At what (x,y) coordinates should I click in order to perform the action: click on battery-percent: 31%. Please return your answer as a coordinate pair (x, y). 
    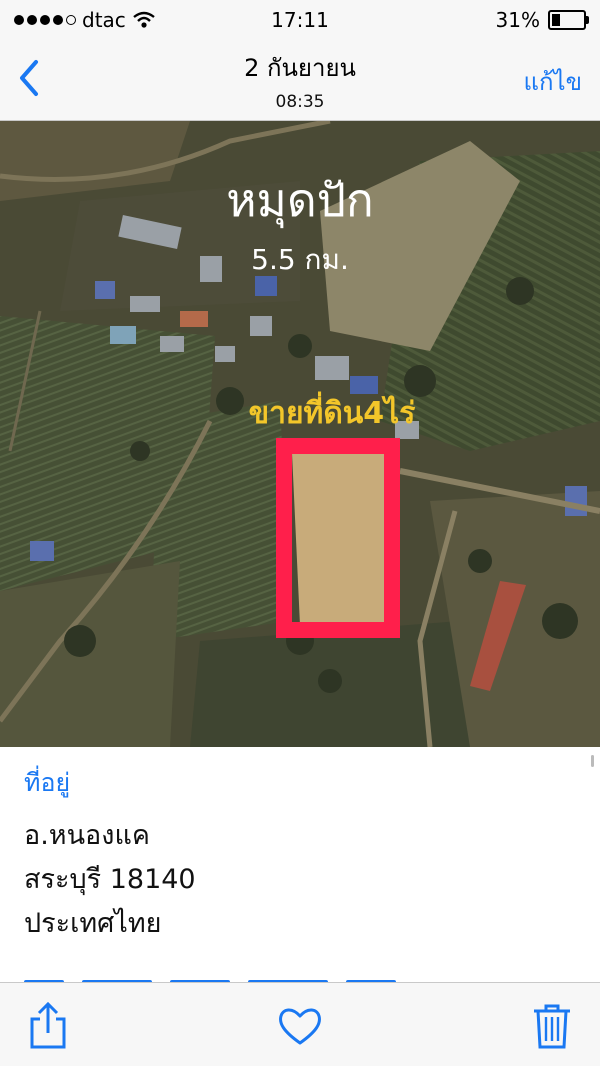
    Looking at the image, I should click on (517, 20).